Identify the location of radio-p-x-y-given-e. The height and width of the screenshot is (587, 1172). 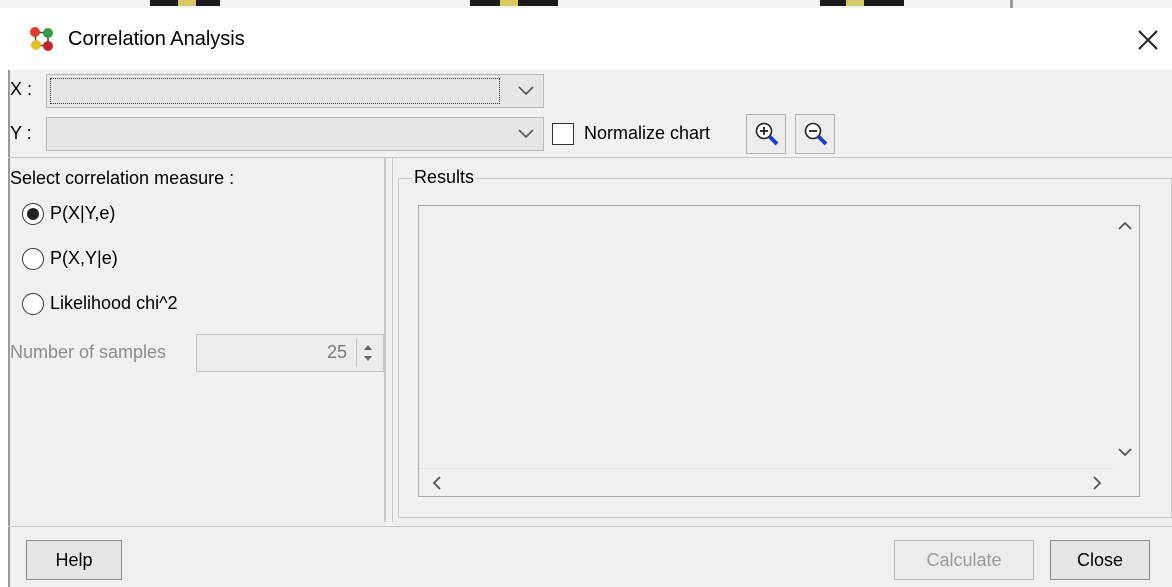
(33, 259).